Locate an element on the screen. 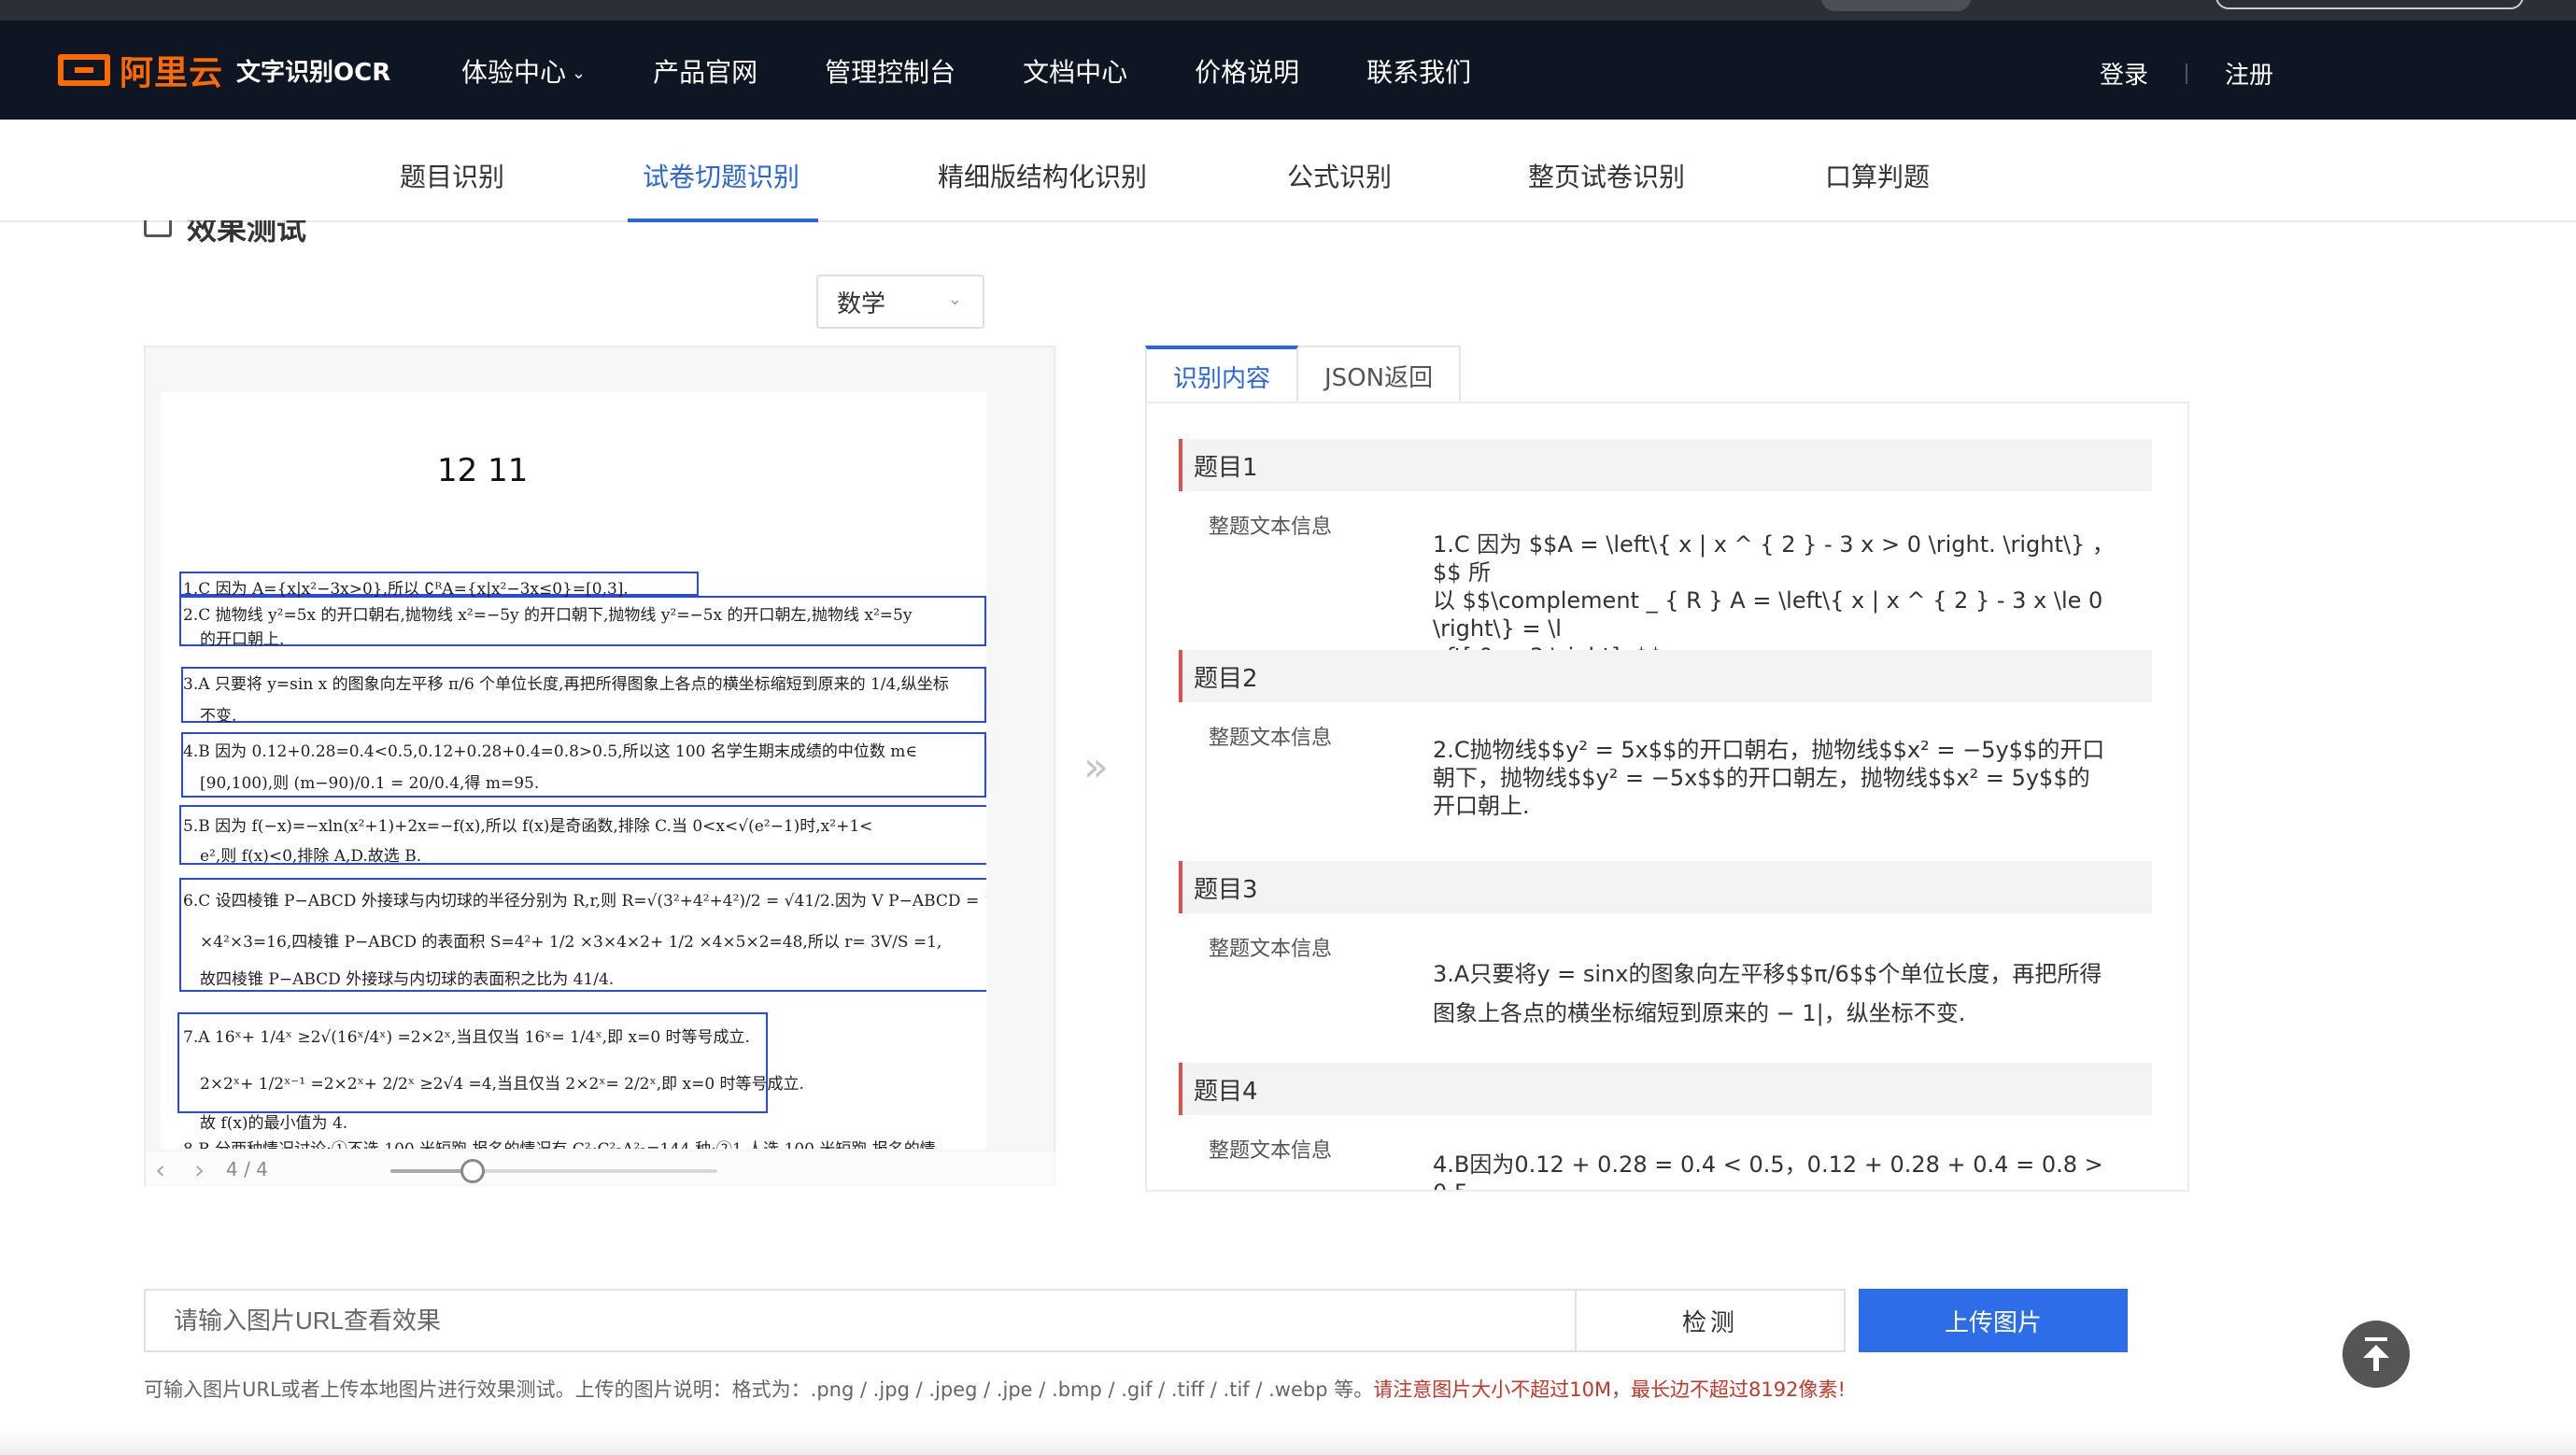 The image size is (2576, 1455). browser-address-pill is located at coordinates (2369, 4).